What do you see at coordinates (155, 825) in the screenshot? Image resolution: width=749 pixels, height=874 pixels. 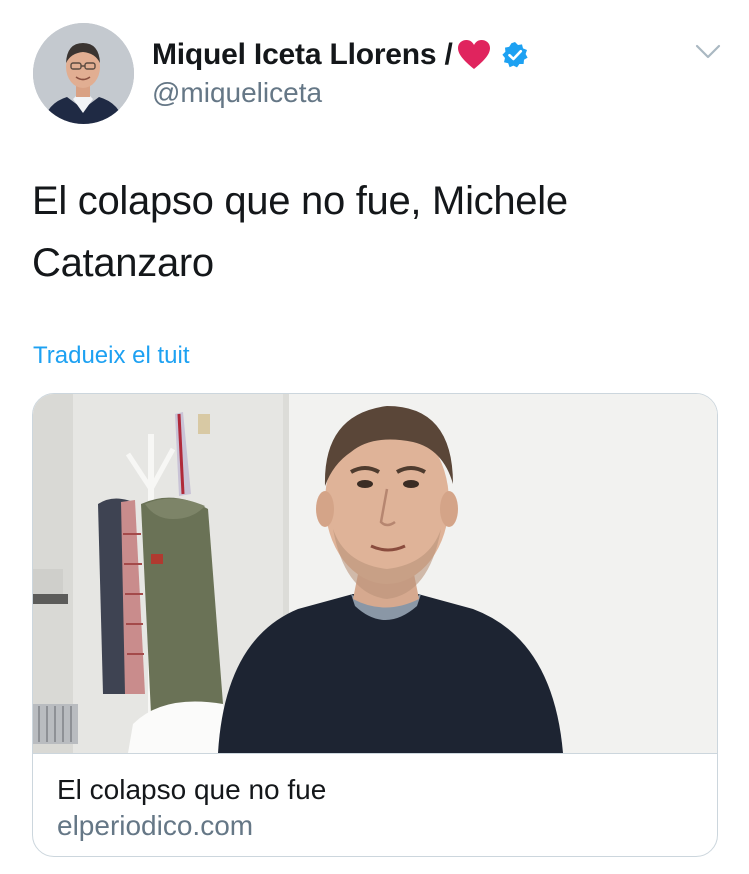 I see `card-domain: elperiodico.com` at bounding box center [155, 825].